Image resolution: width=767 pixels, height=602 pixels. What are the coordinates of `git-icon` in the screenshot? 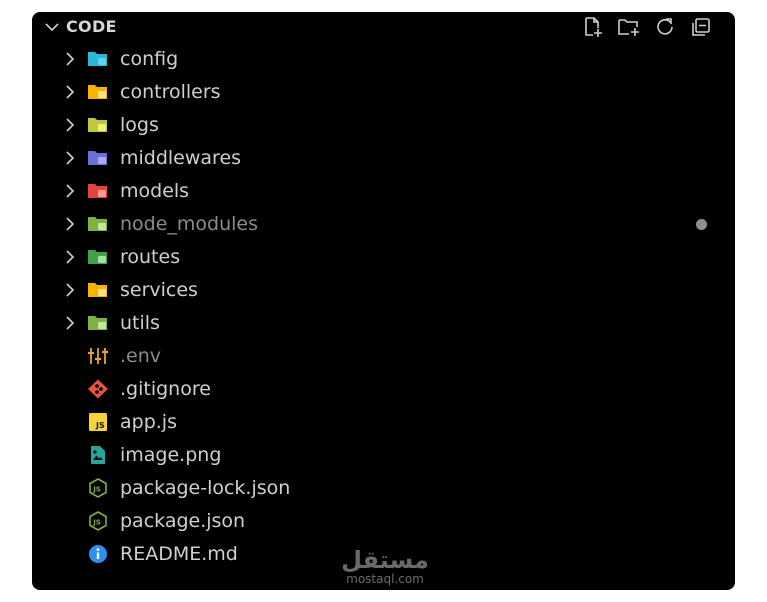 It's located at (98, 389).